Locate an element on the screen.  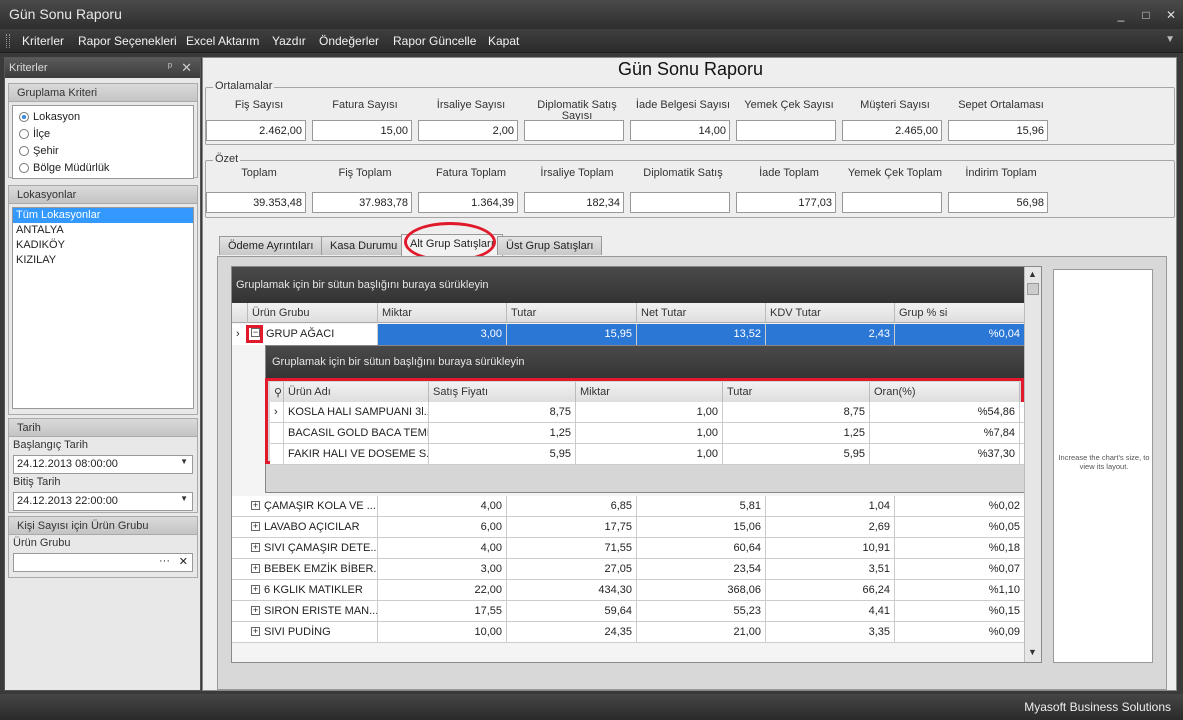
menu-rapor-guncelle: Rapor Güncelle is located at coordinates (434, 41).